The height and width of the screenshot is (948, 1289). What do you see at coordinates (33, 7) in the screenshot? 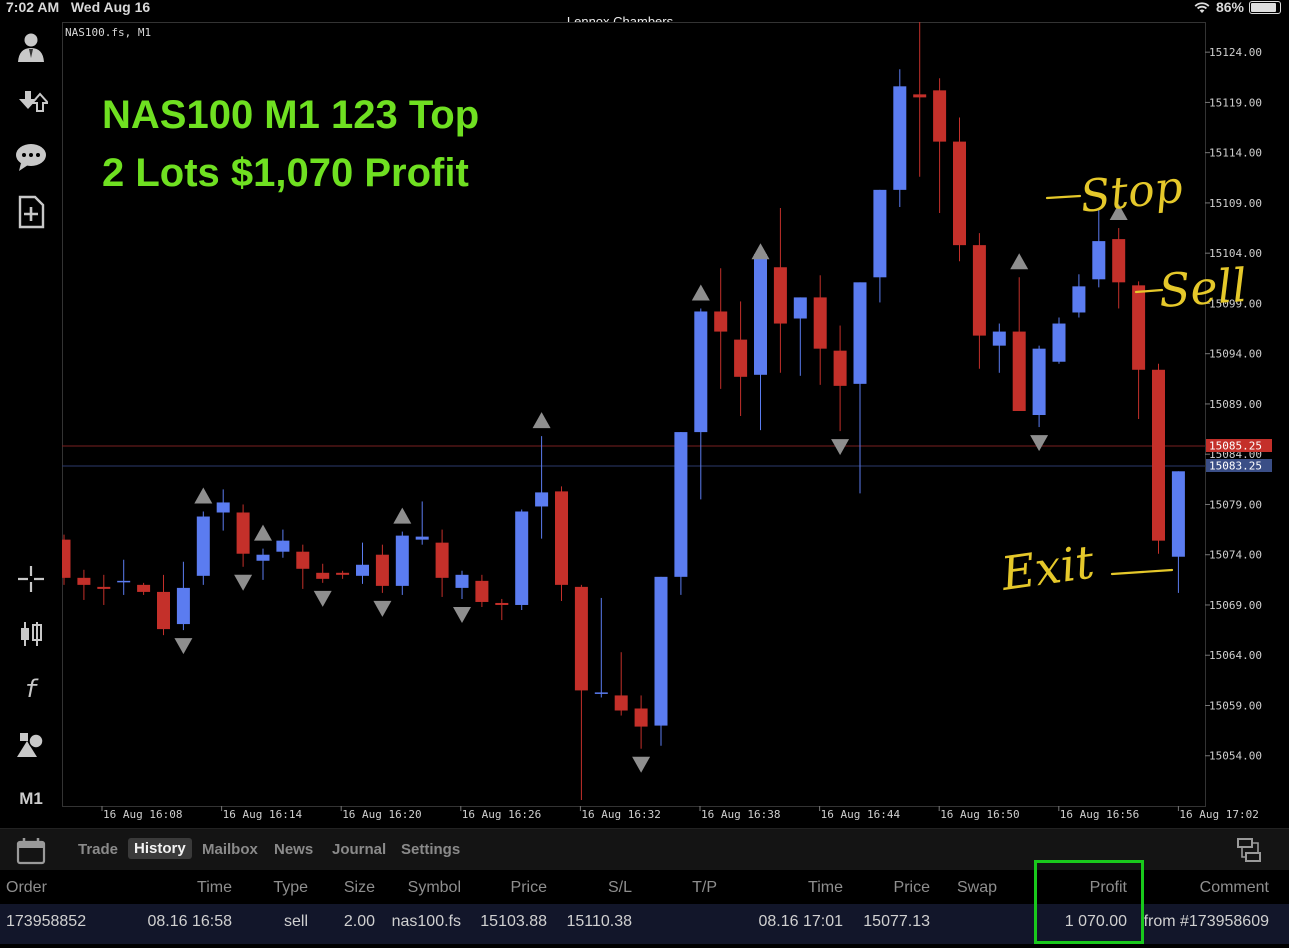
I see `status-time: 7:02 AM` at bounding box center [33, 7].